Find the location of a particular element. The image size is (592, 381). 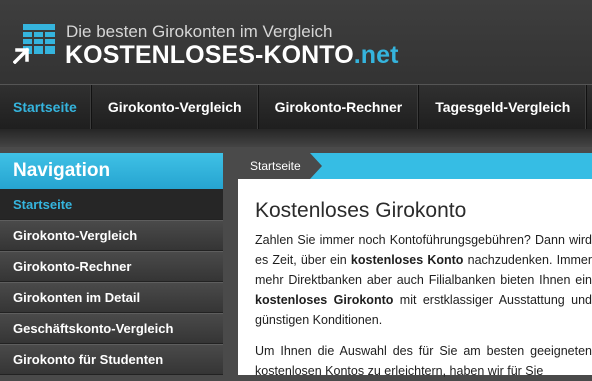

site-logo-text: KOSTENLOSES-KONTO.net is located at coordinates (232, 55).